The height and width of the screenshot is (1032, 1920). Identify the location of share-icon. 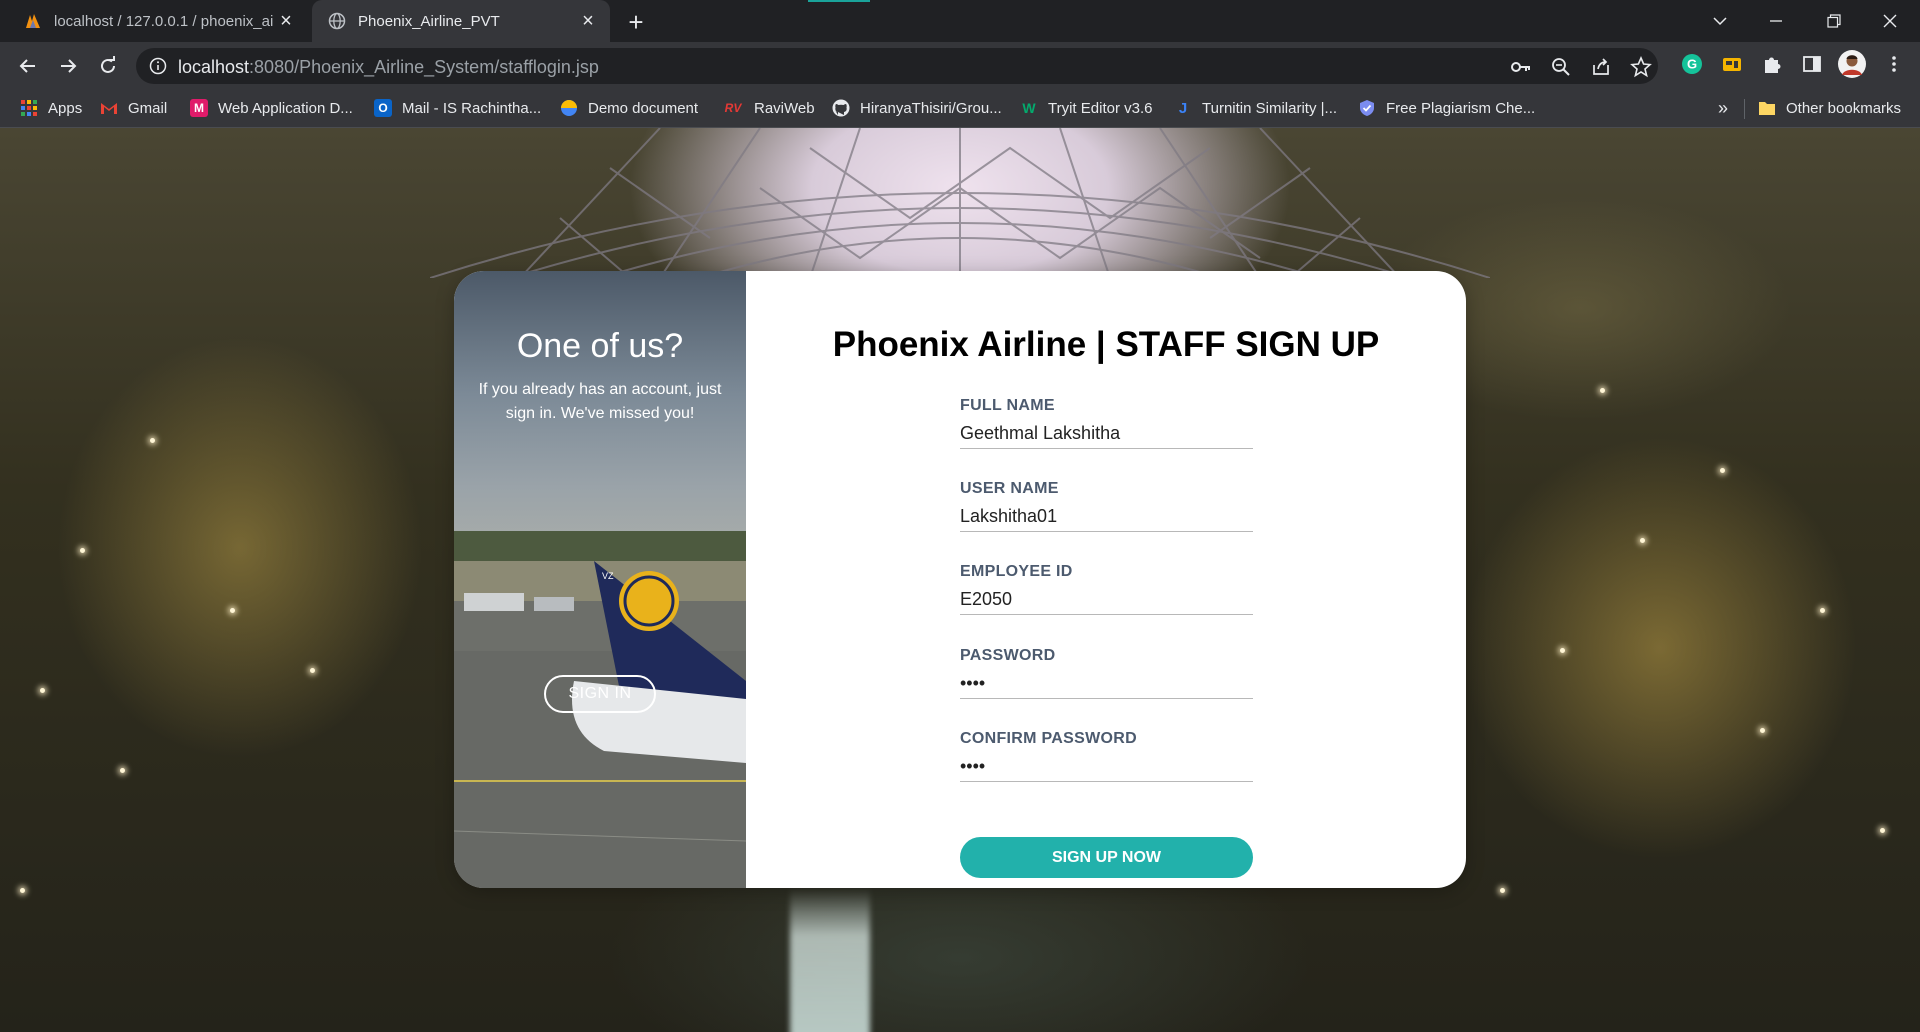
(1601, 67).